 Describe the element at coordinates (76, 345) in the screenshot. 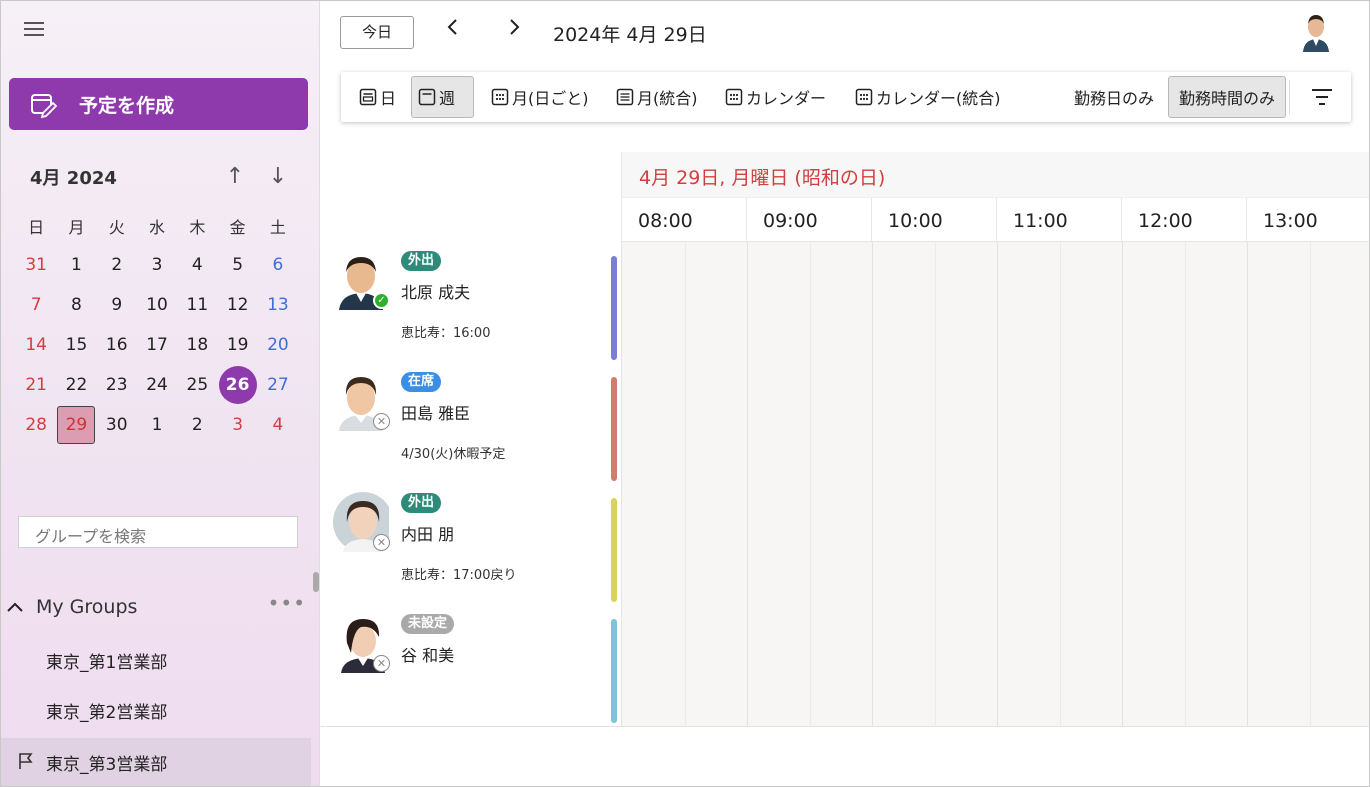

I see `mini-calendar-day: 15` at that location.